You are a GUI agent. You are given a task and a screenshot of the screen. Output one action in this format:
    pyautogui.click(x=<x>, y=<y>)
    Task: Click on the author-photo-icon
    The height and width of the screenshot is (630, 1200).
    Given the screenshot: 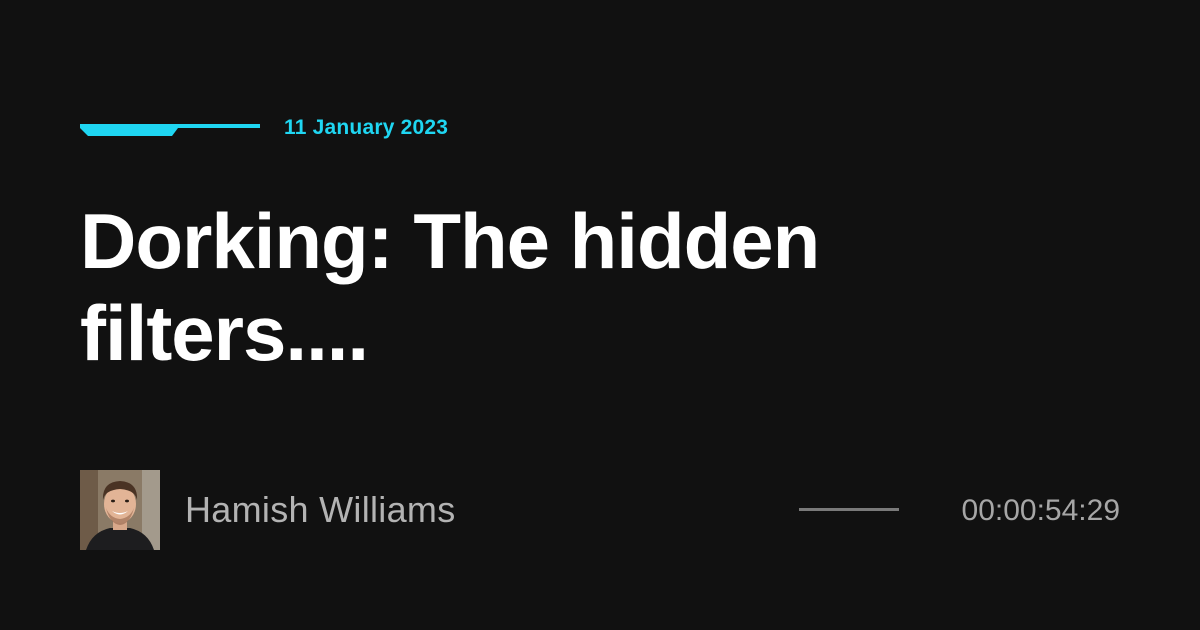 What is the action you would take?
    pyautogui.click(x=120, y=510)
    